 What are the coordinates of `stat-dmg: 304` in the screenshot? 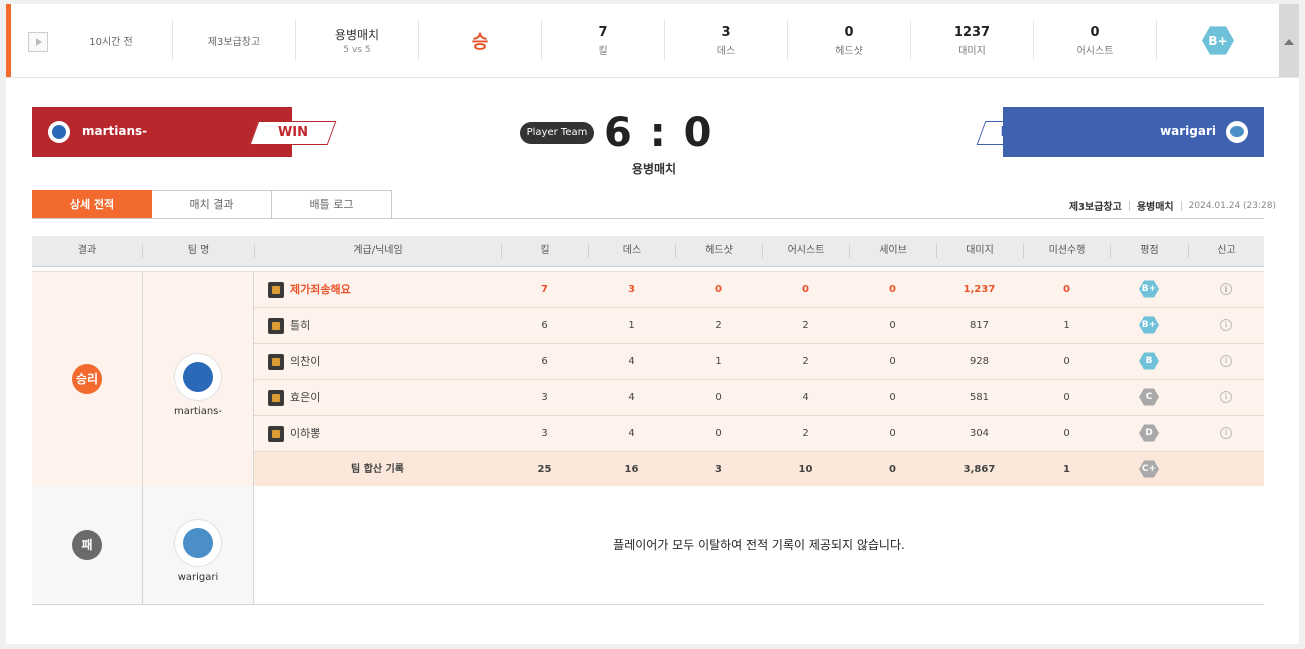 It's located at (979, 433).